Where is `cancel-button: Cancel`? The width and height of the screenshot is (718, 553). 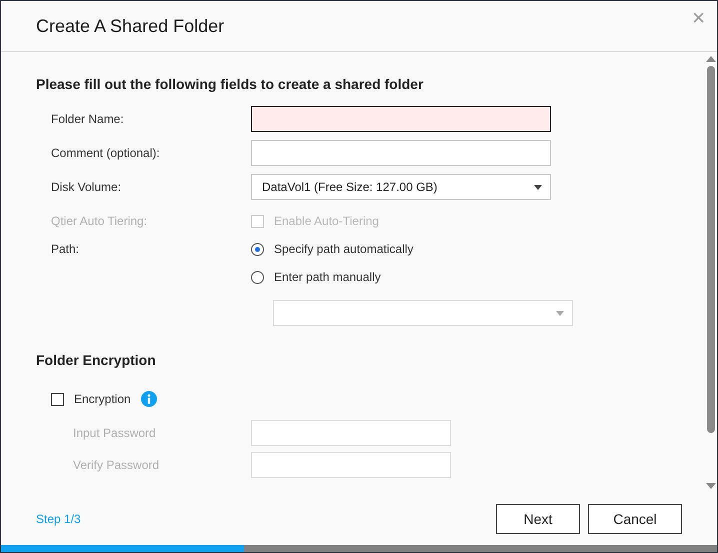
cancel-button: Cancel is located at coordinates (635, 519).